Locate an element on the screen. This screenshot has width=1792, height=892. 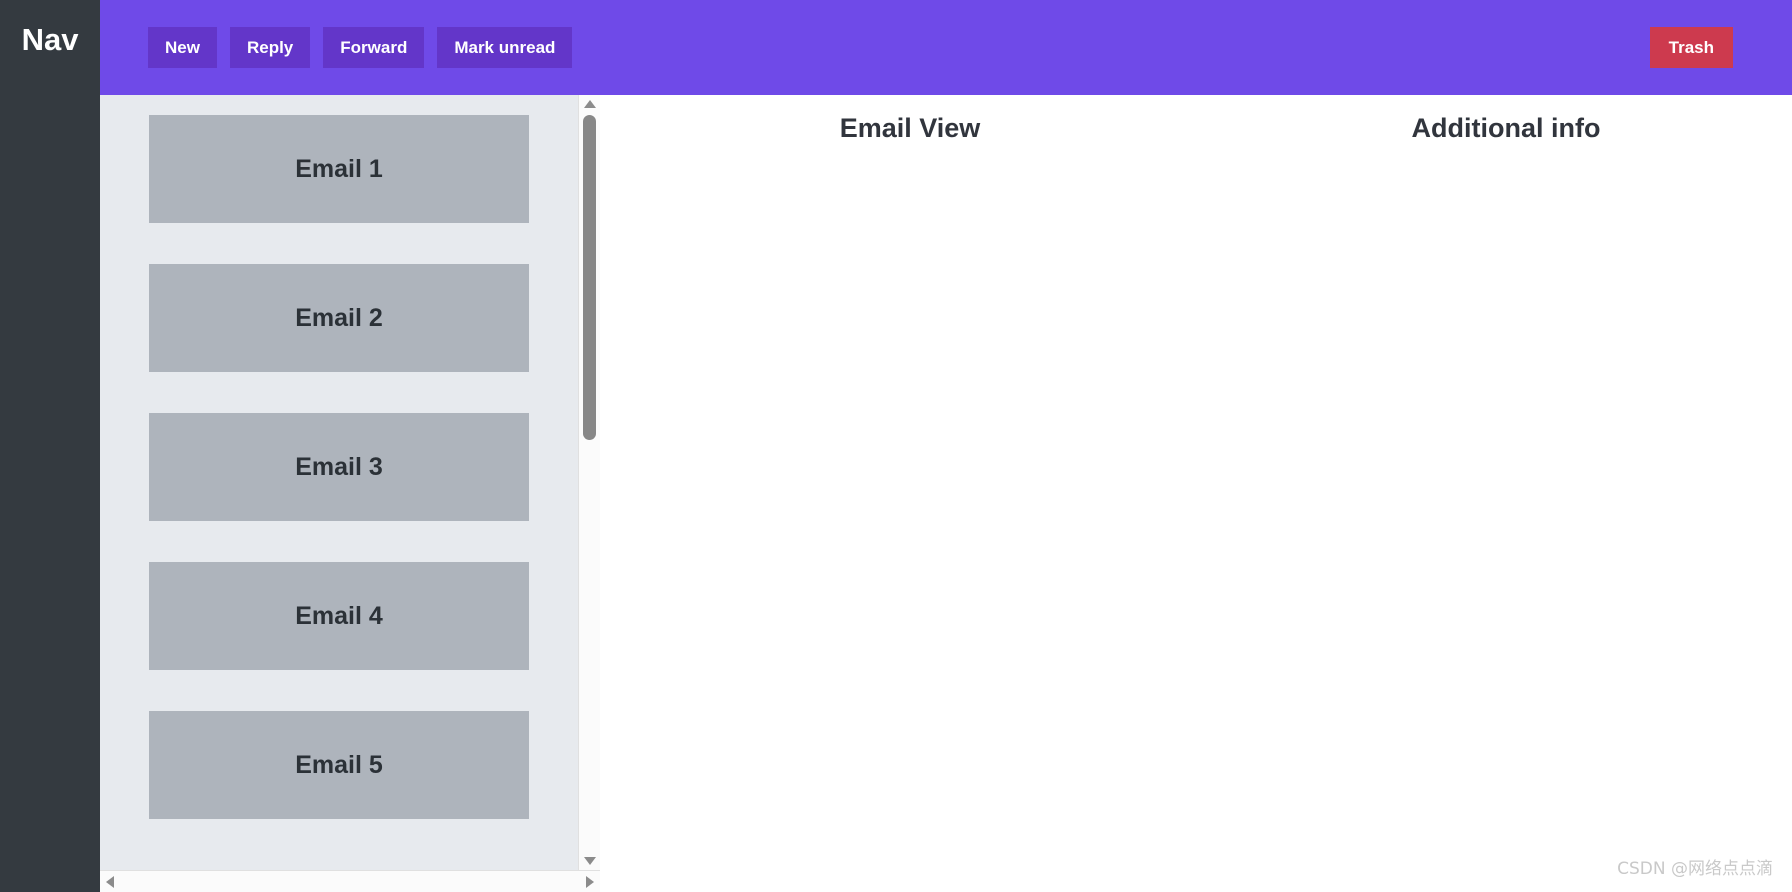
toolbar-actions-group: New Reply Forward Mark unread is located at coordinates (360, 47).